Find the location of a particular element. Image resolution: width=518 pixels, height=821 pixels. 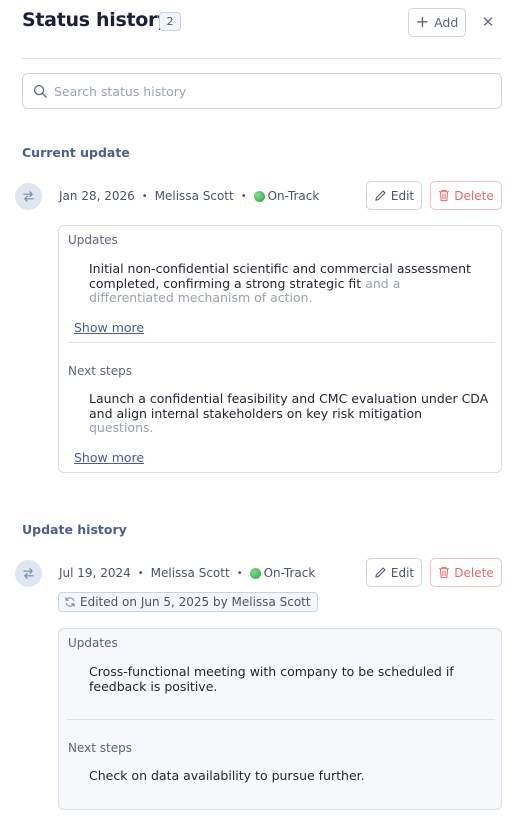

close-icon: ✕ is located at coordinates (488, 22).